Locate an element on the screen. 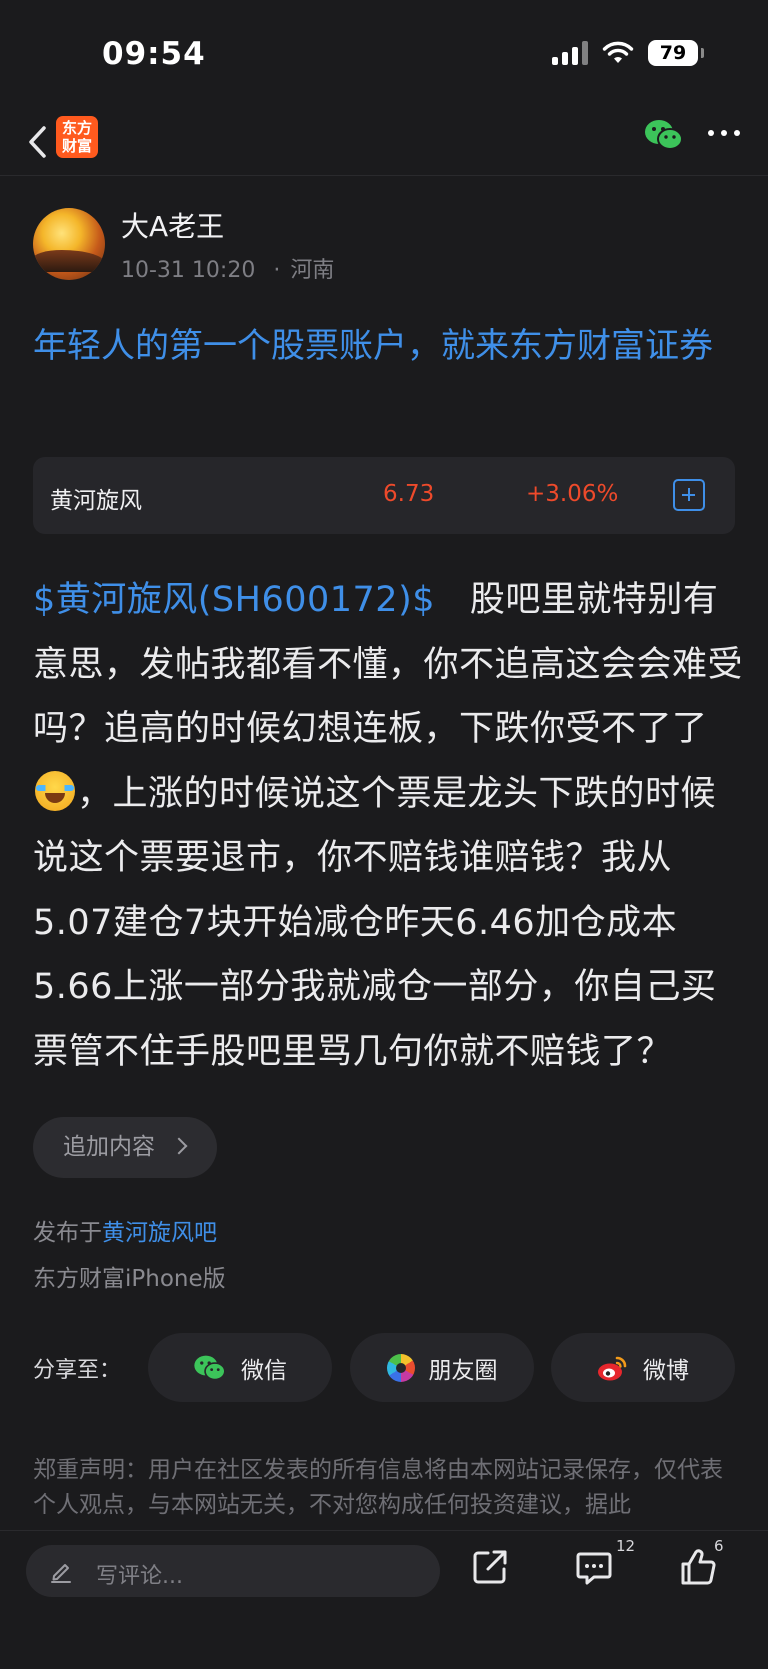 The height and width of the screenshot is (1669, 768). post-location: 河南 is located at coordinates (312, 270).